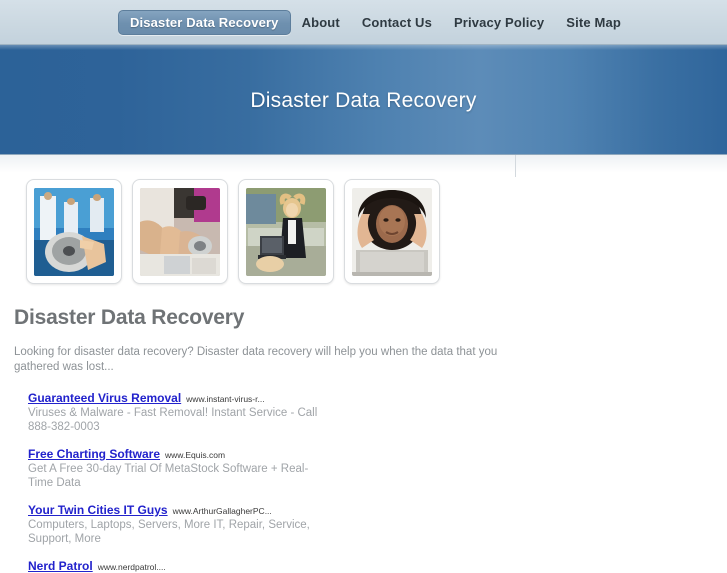 The height and width of the screenshot is (573, 727). I want to click on nav-item-about: About, so click(321, 22).